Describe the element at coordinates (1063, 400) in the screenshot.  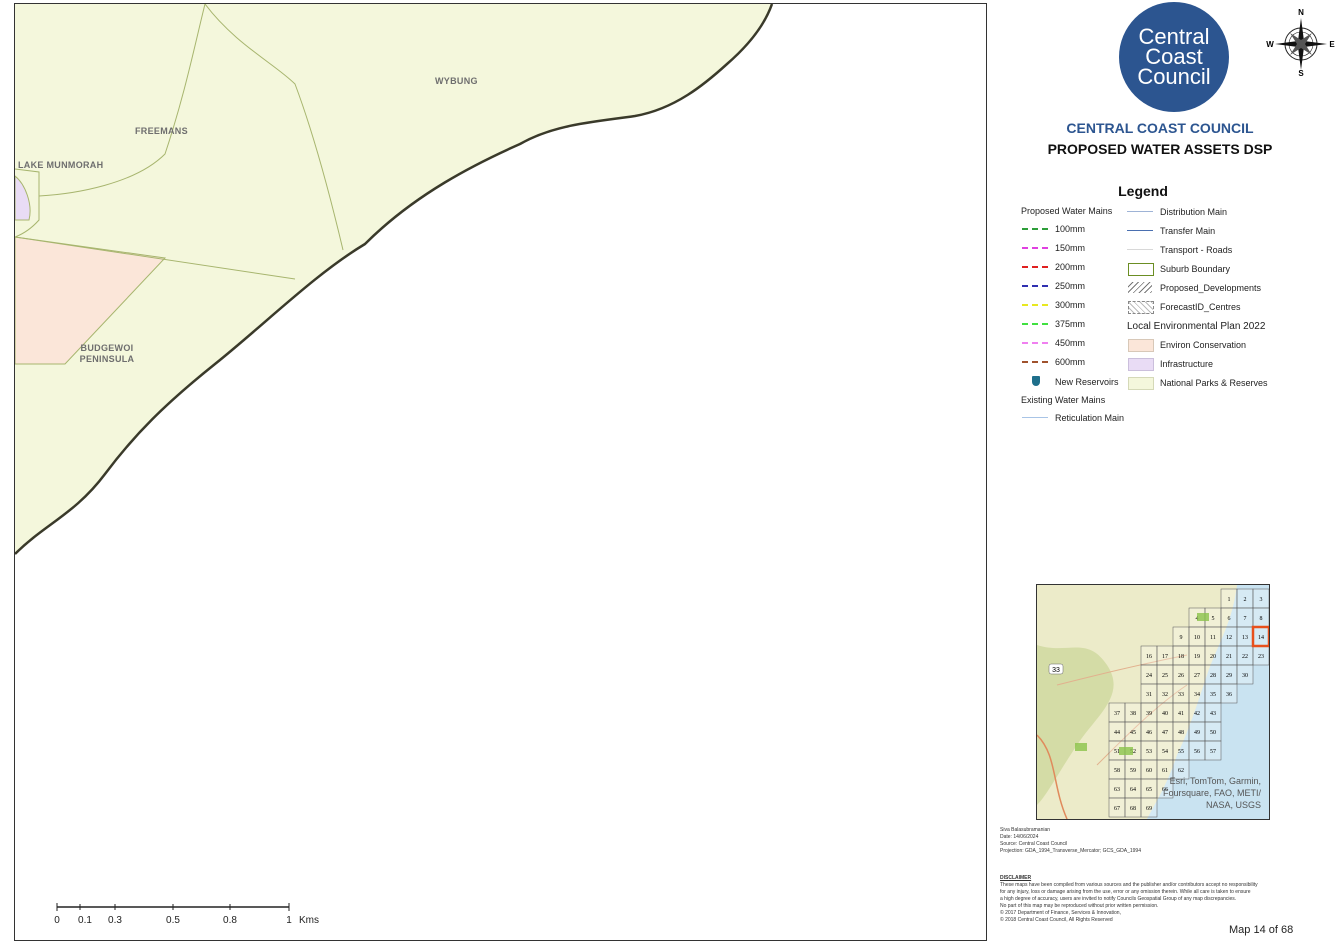
I see `legend-existing-heading: Existing Water Mains` at that location.